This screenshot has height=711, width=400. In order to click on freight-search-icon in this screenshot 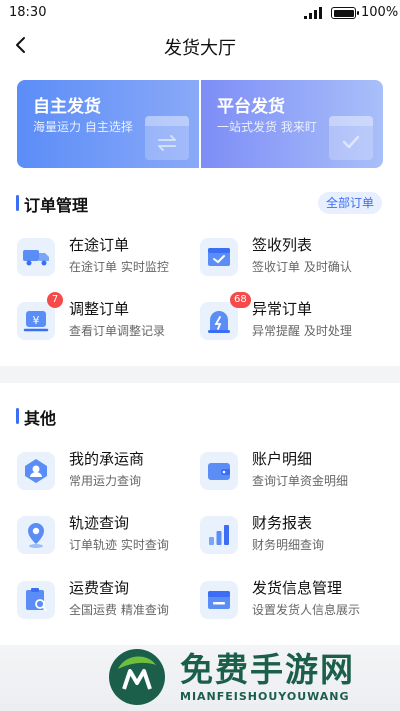, I will do `click(36, 600)`.